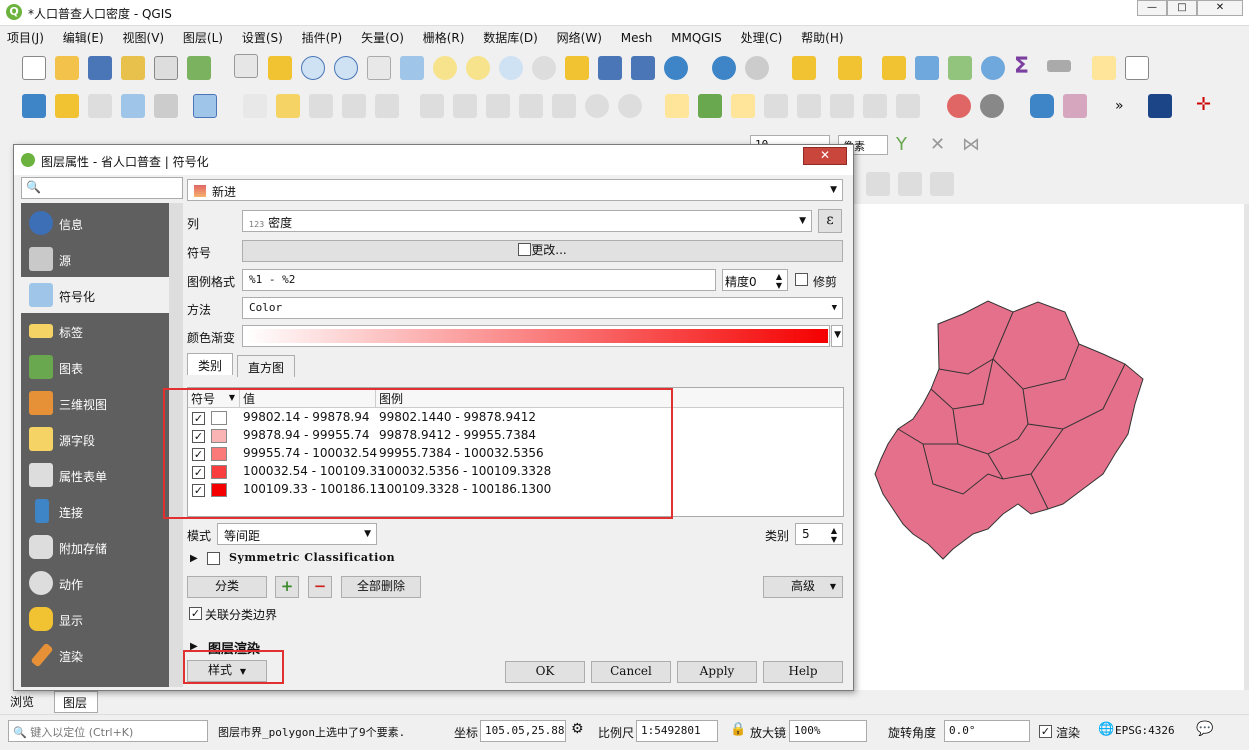  I want to click on crs-label: EPSG:4326, so click(1145, 730).